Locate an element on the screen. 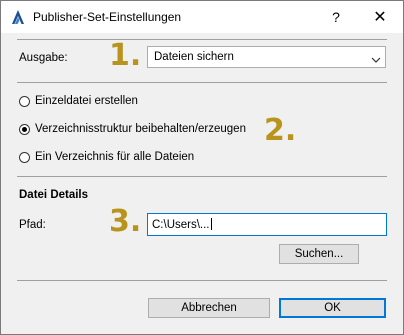 The image size is (404, 335). pfad-label: Pfad: is located at coordinates (32, 225).